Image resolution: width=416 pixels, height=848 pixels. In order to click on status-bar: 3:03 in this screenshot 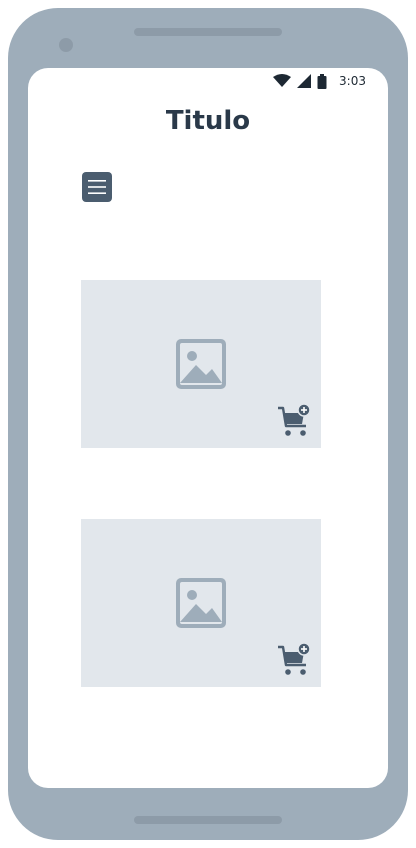, I will do `click(319, 81)`.